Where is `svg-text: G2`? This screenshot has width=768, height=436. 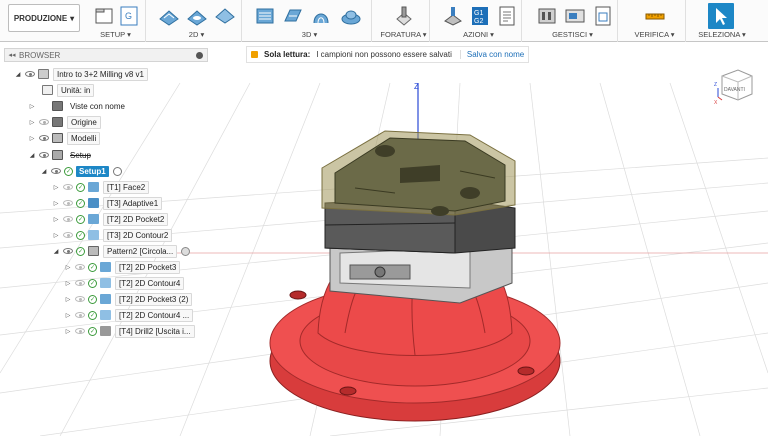
svg-text: G2 is located at coordinates (478, 21).